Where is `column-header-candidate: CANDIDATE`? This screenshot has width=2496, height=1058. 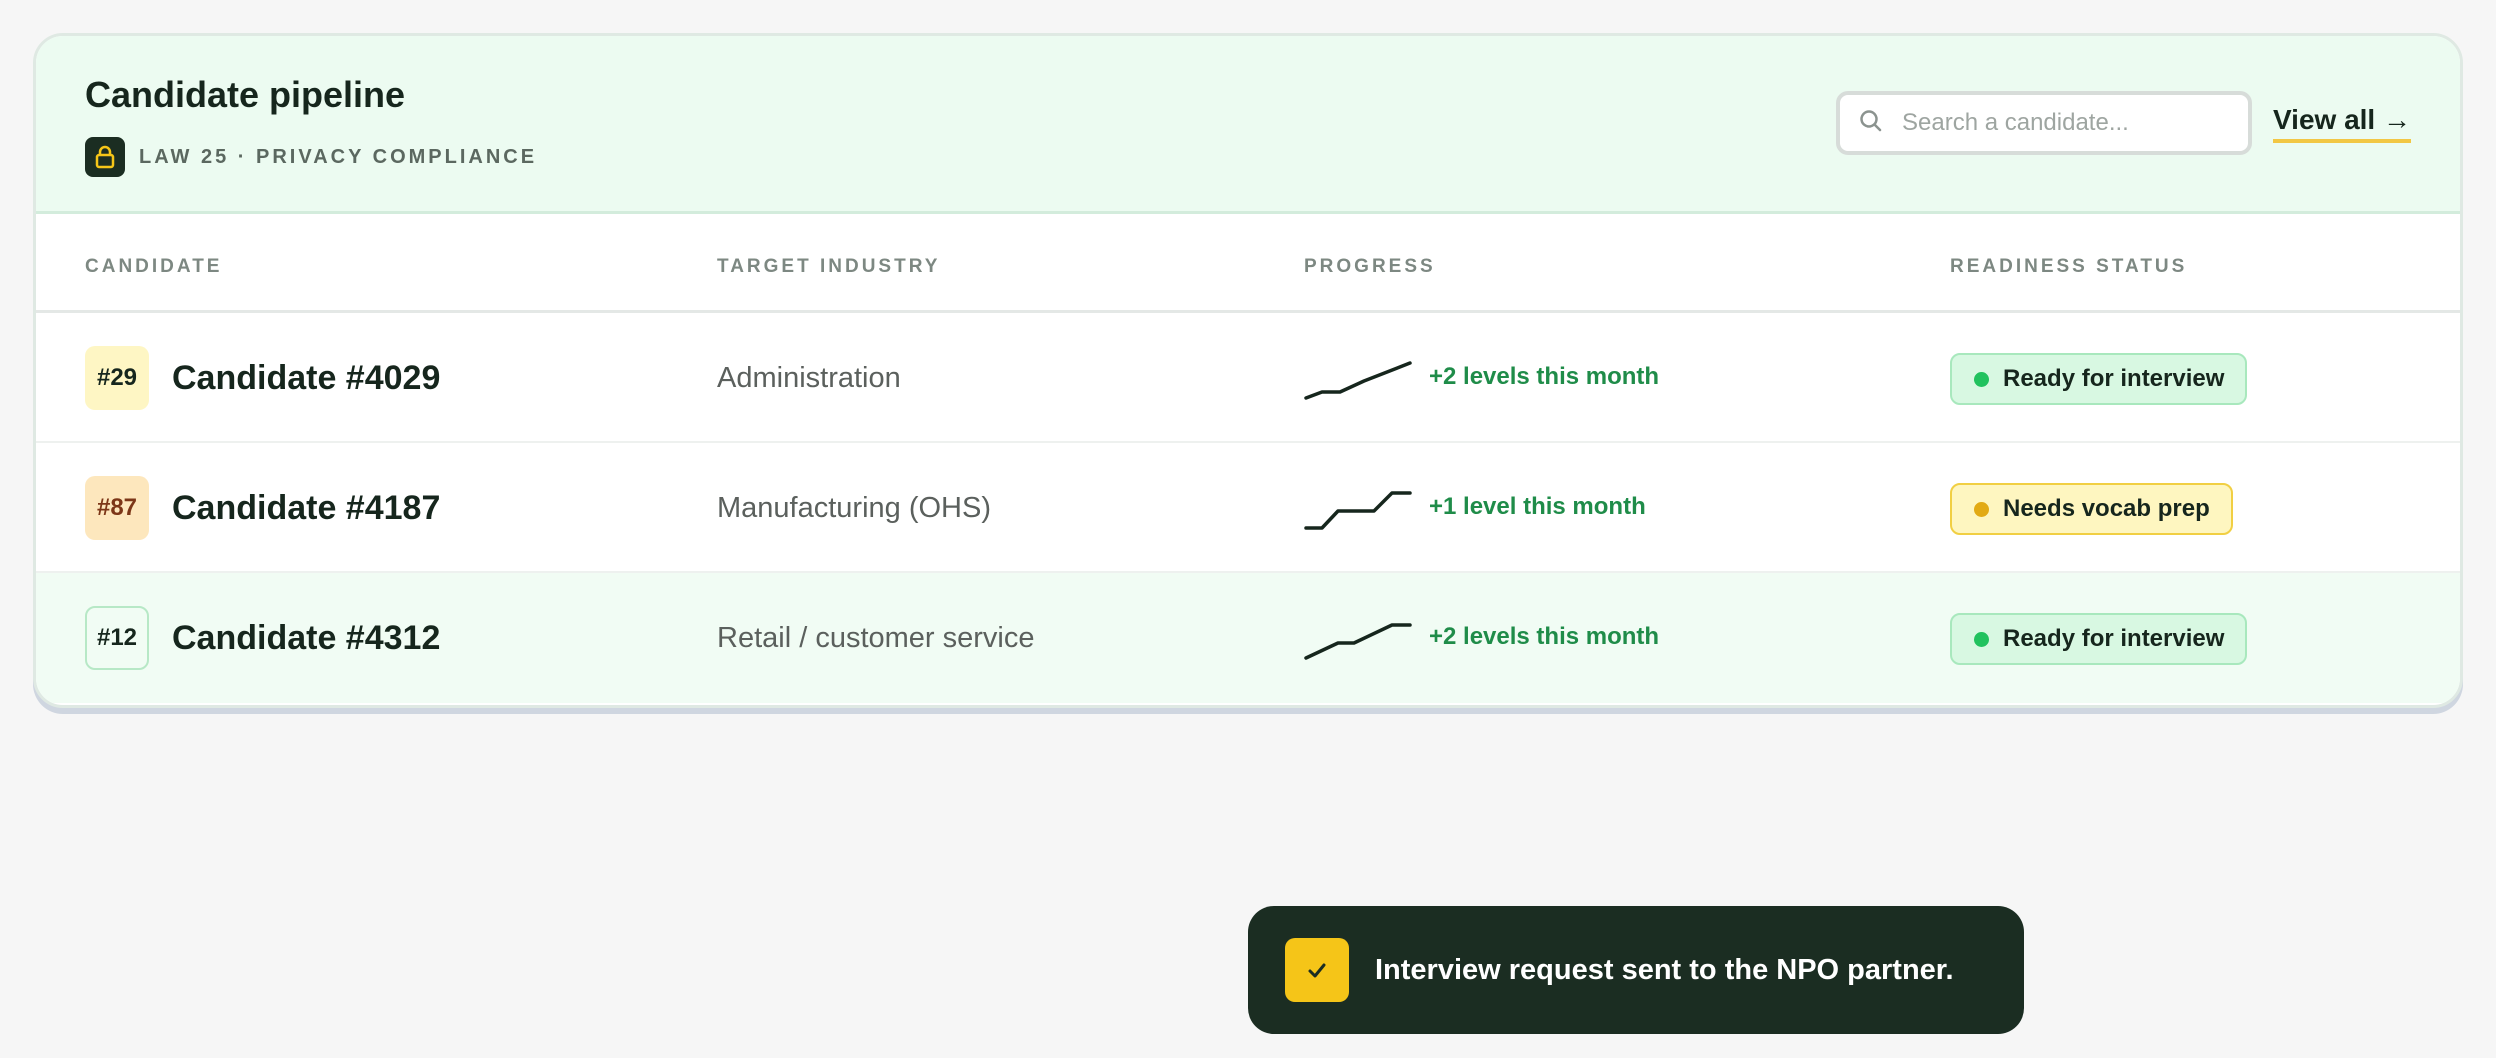
column-header-candidate: CANDIDATE is located at coordinates (154, 266).